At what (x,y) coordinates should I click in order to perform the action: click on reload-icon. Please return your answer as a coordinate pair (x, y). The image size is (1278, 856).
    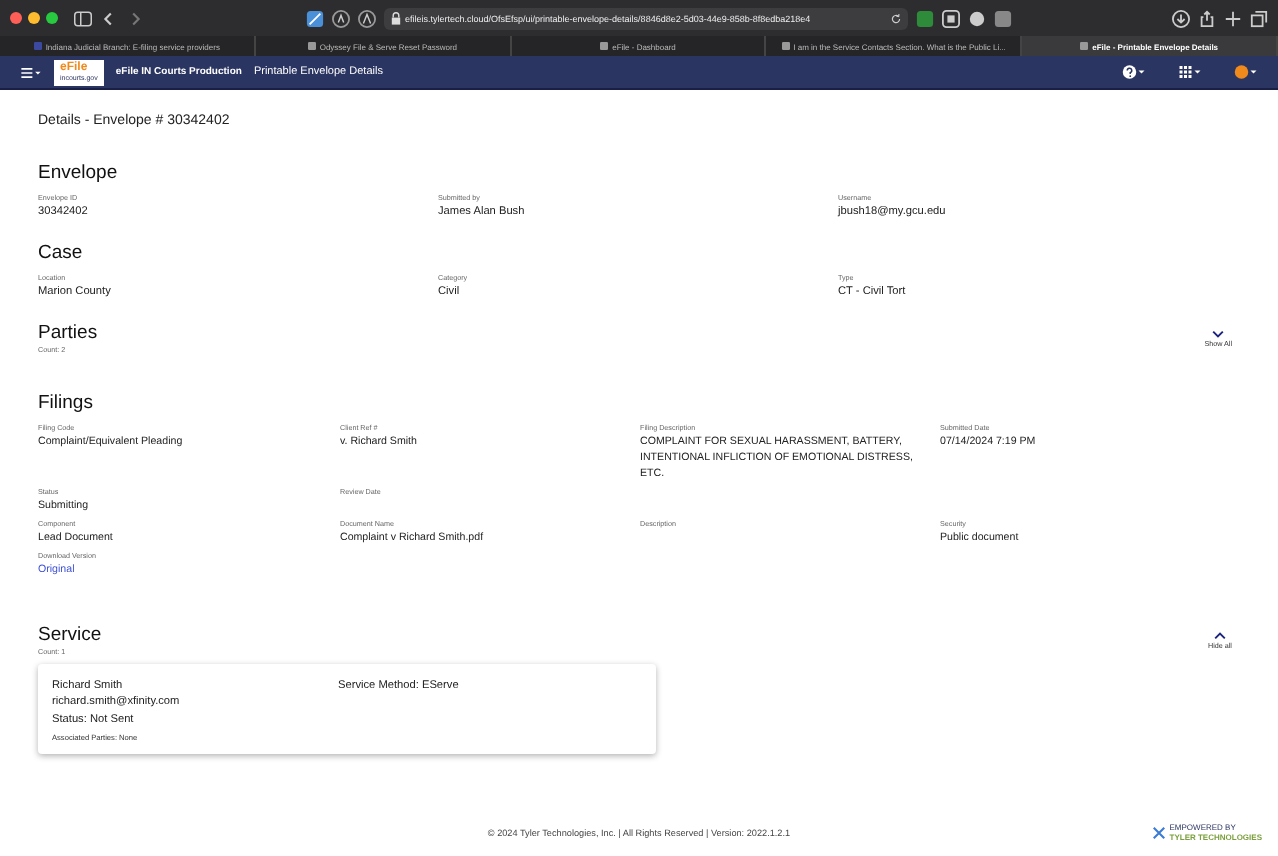
    Looking at the image, I should click on (895, 18).